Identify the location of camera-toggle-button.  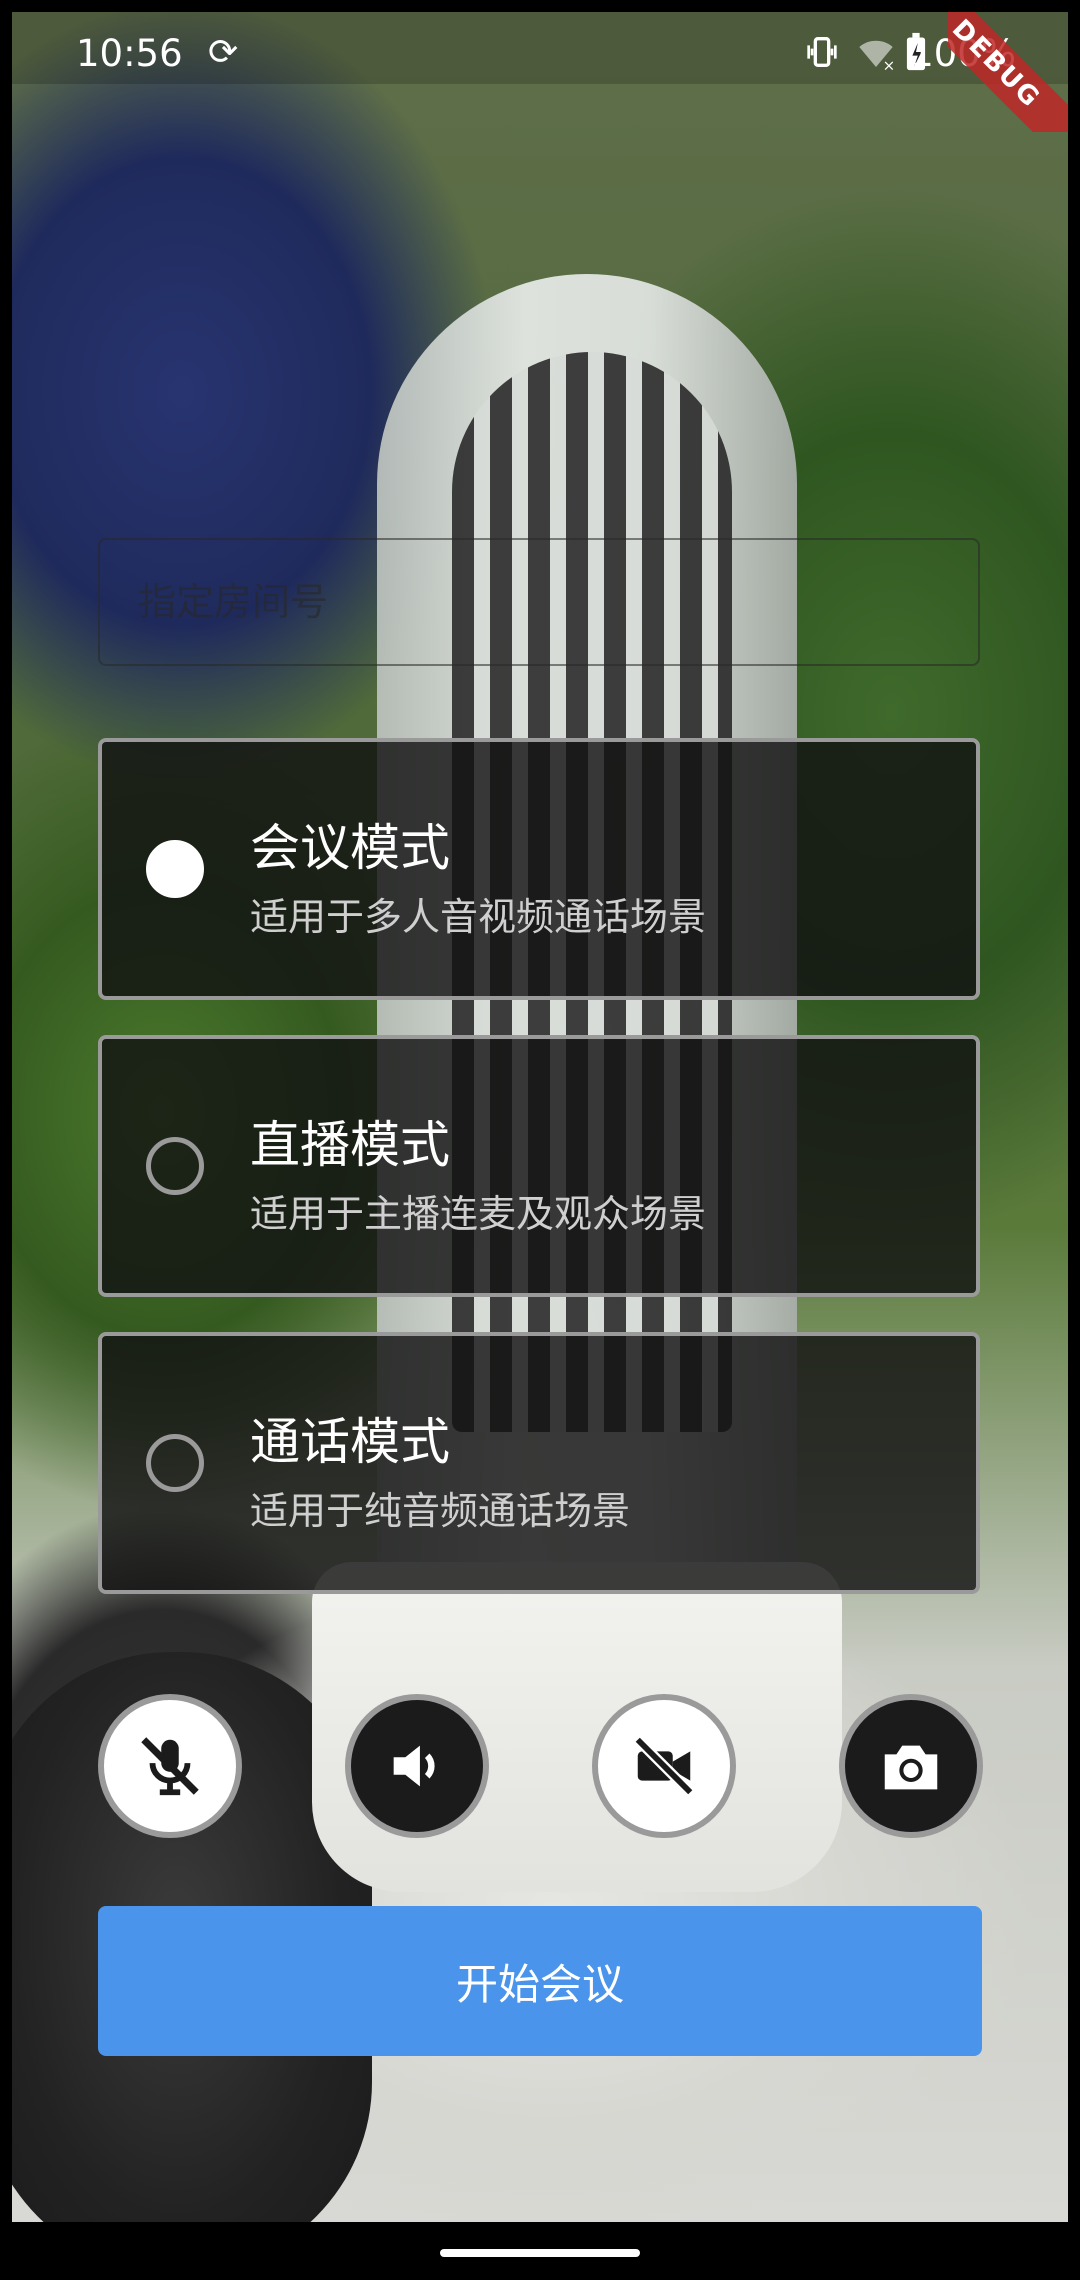
(664, 1766).